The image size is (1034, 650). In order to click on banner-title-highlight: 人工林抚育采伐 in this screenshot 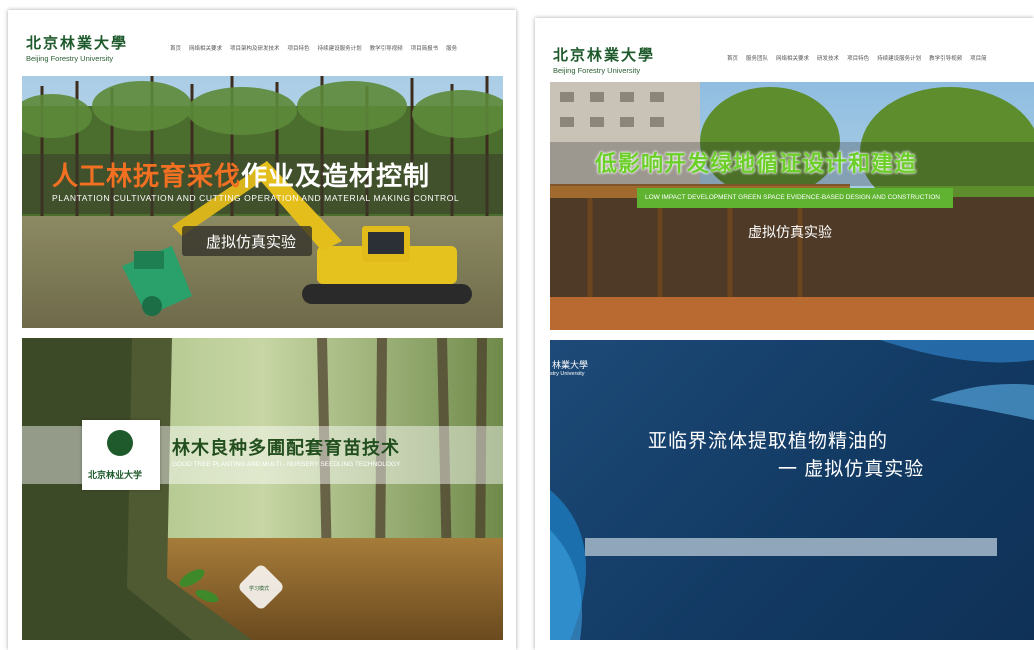, I will do `click(147, 176)`.